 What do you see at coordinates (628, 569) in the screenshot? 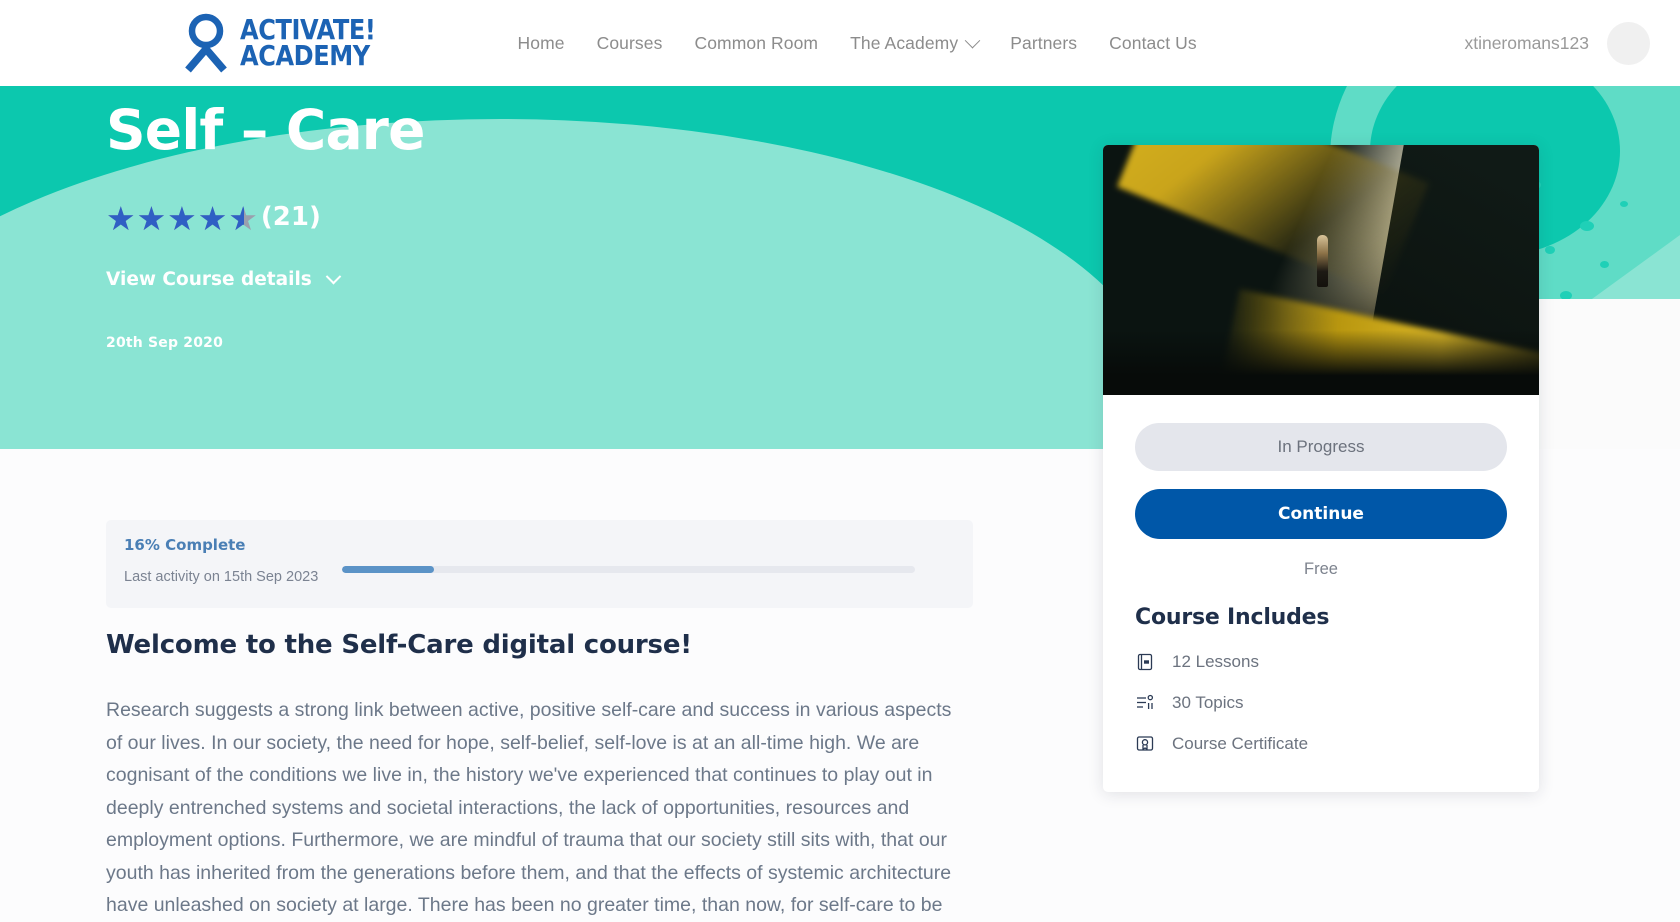
I see `progress-bar-track` at bounding box center [628, 569].